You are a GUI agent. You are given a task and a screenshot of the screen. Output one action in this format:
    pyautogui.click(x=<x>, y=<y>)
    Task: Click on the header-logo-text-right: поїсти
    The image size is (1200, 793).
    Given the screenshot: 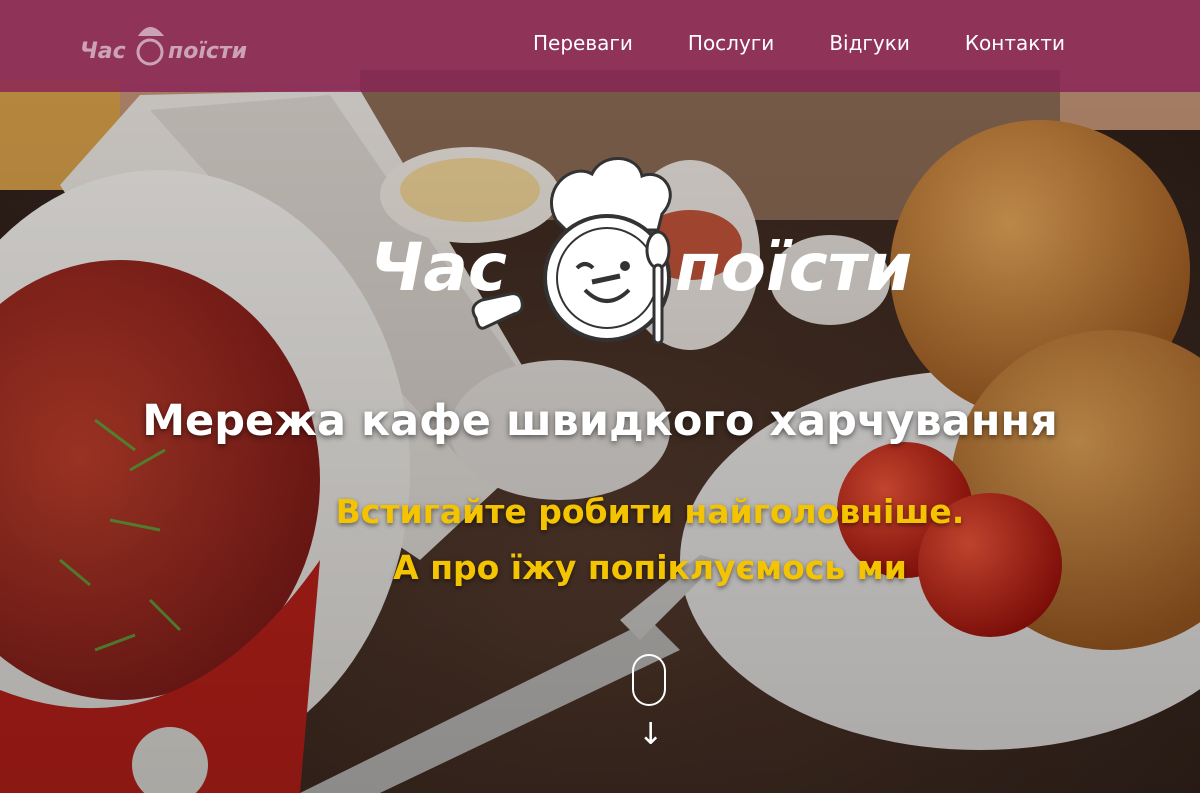 What is the action you would take?
    pyautogui.click(x=207, y=51)
    